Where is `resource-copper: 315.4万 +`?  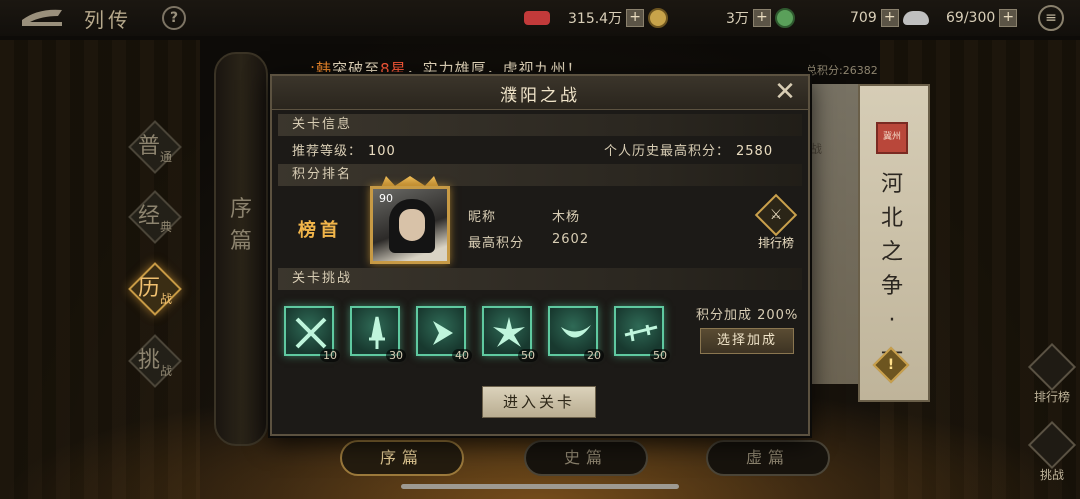
resource-copper: 315.4万 + is located at coordinates (596, 18).